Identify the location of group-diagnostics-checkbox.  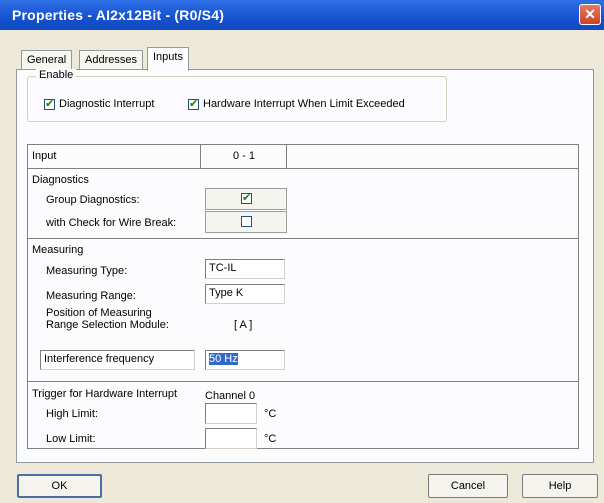
(246, 197).